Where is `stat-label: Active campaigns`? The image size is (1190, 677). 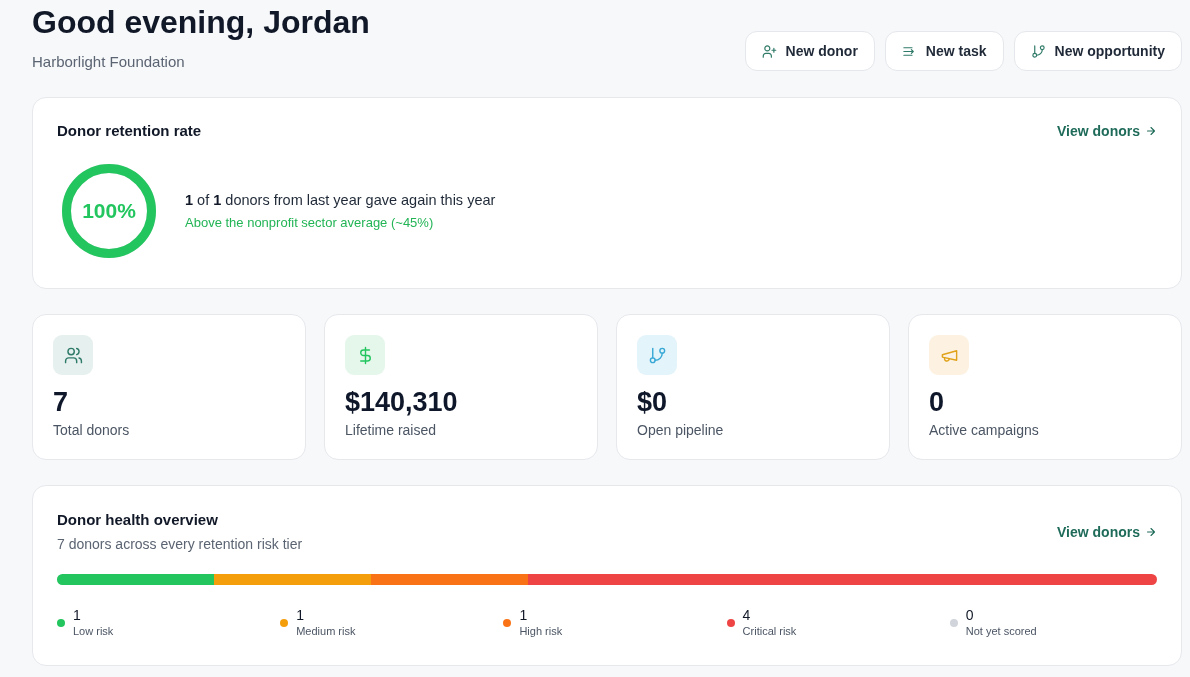
stat-label: Active campaigns is located at coordinates (984, 430).